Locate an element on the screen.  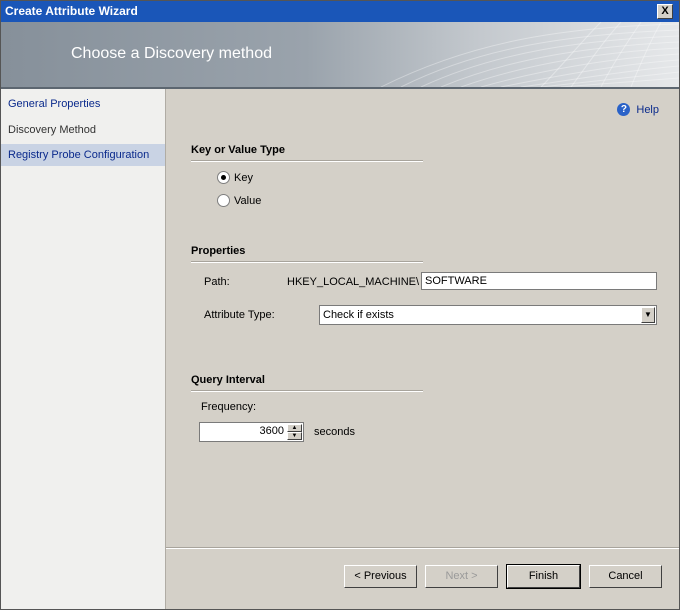
key-or-value-type-title: Key or Value Type is located at coordinates (238, 150).